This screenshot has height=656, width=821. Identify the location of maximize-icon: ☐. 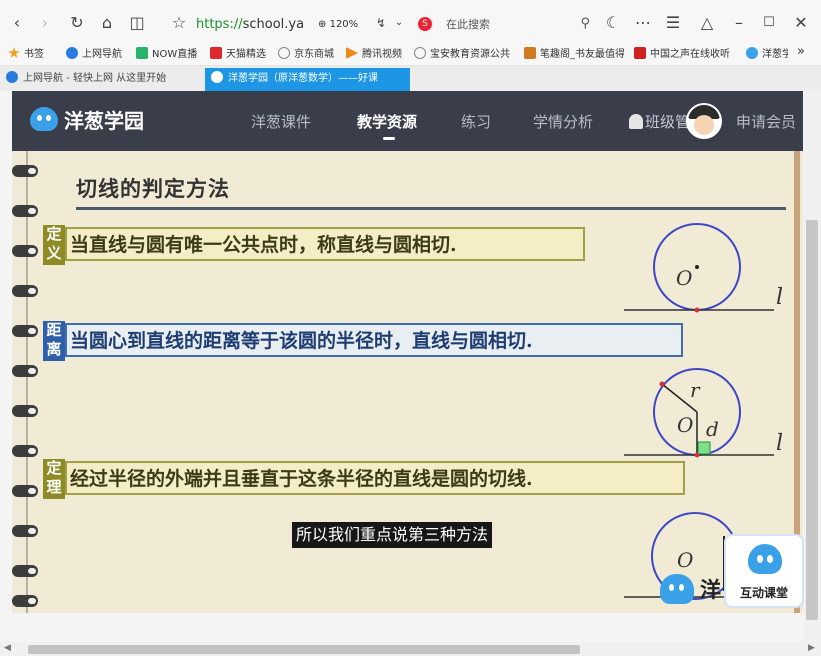
(769, 23).